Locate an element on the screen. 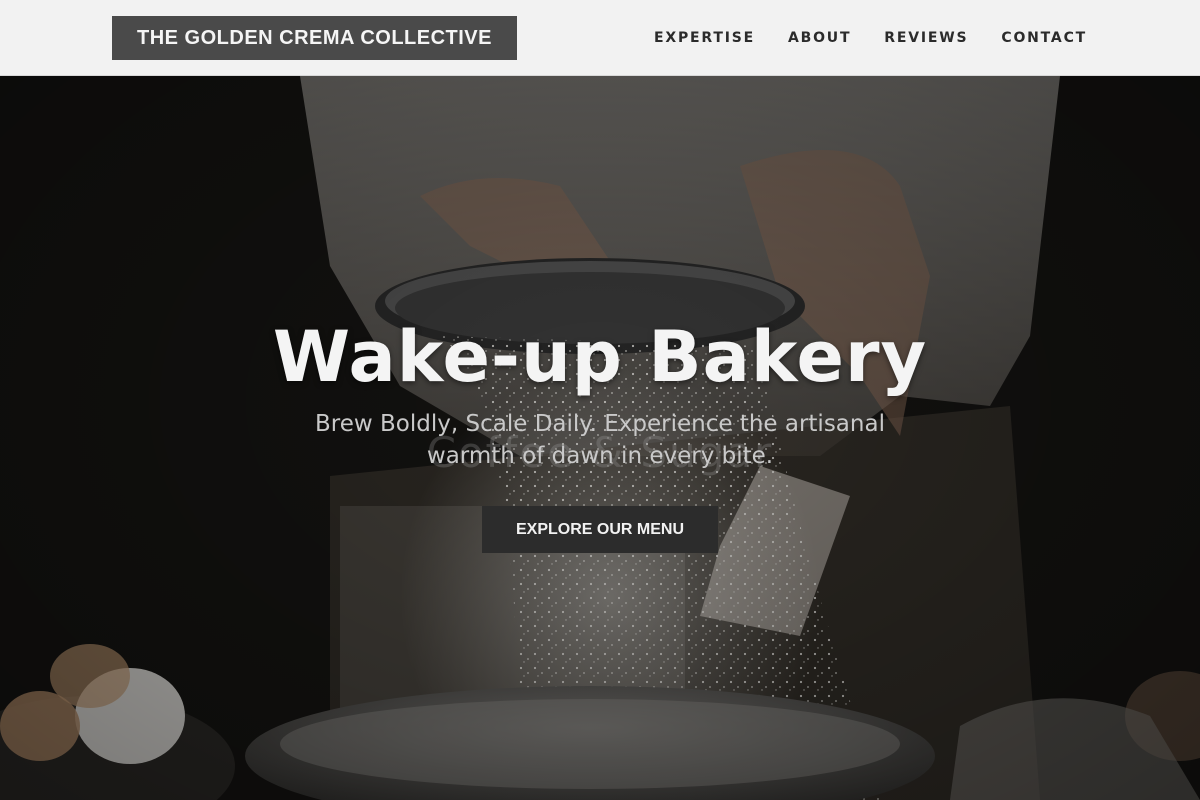 This screenshot has height=800, width=1200. nav-link-about: ABOUT is located at coordinates (819, 38).